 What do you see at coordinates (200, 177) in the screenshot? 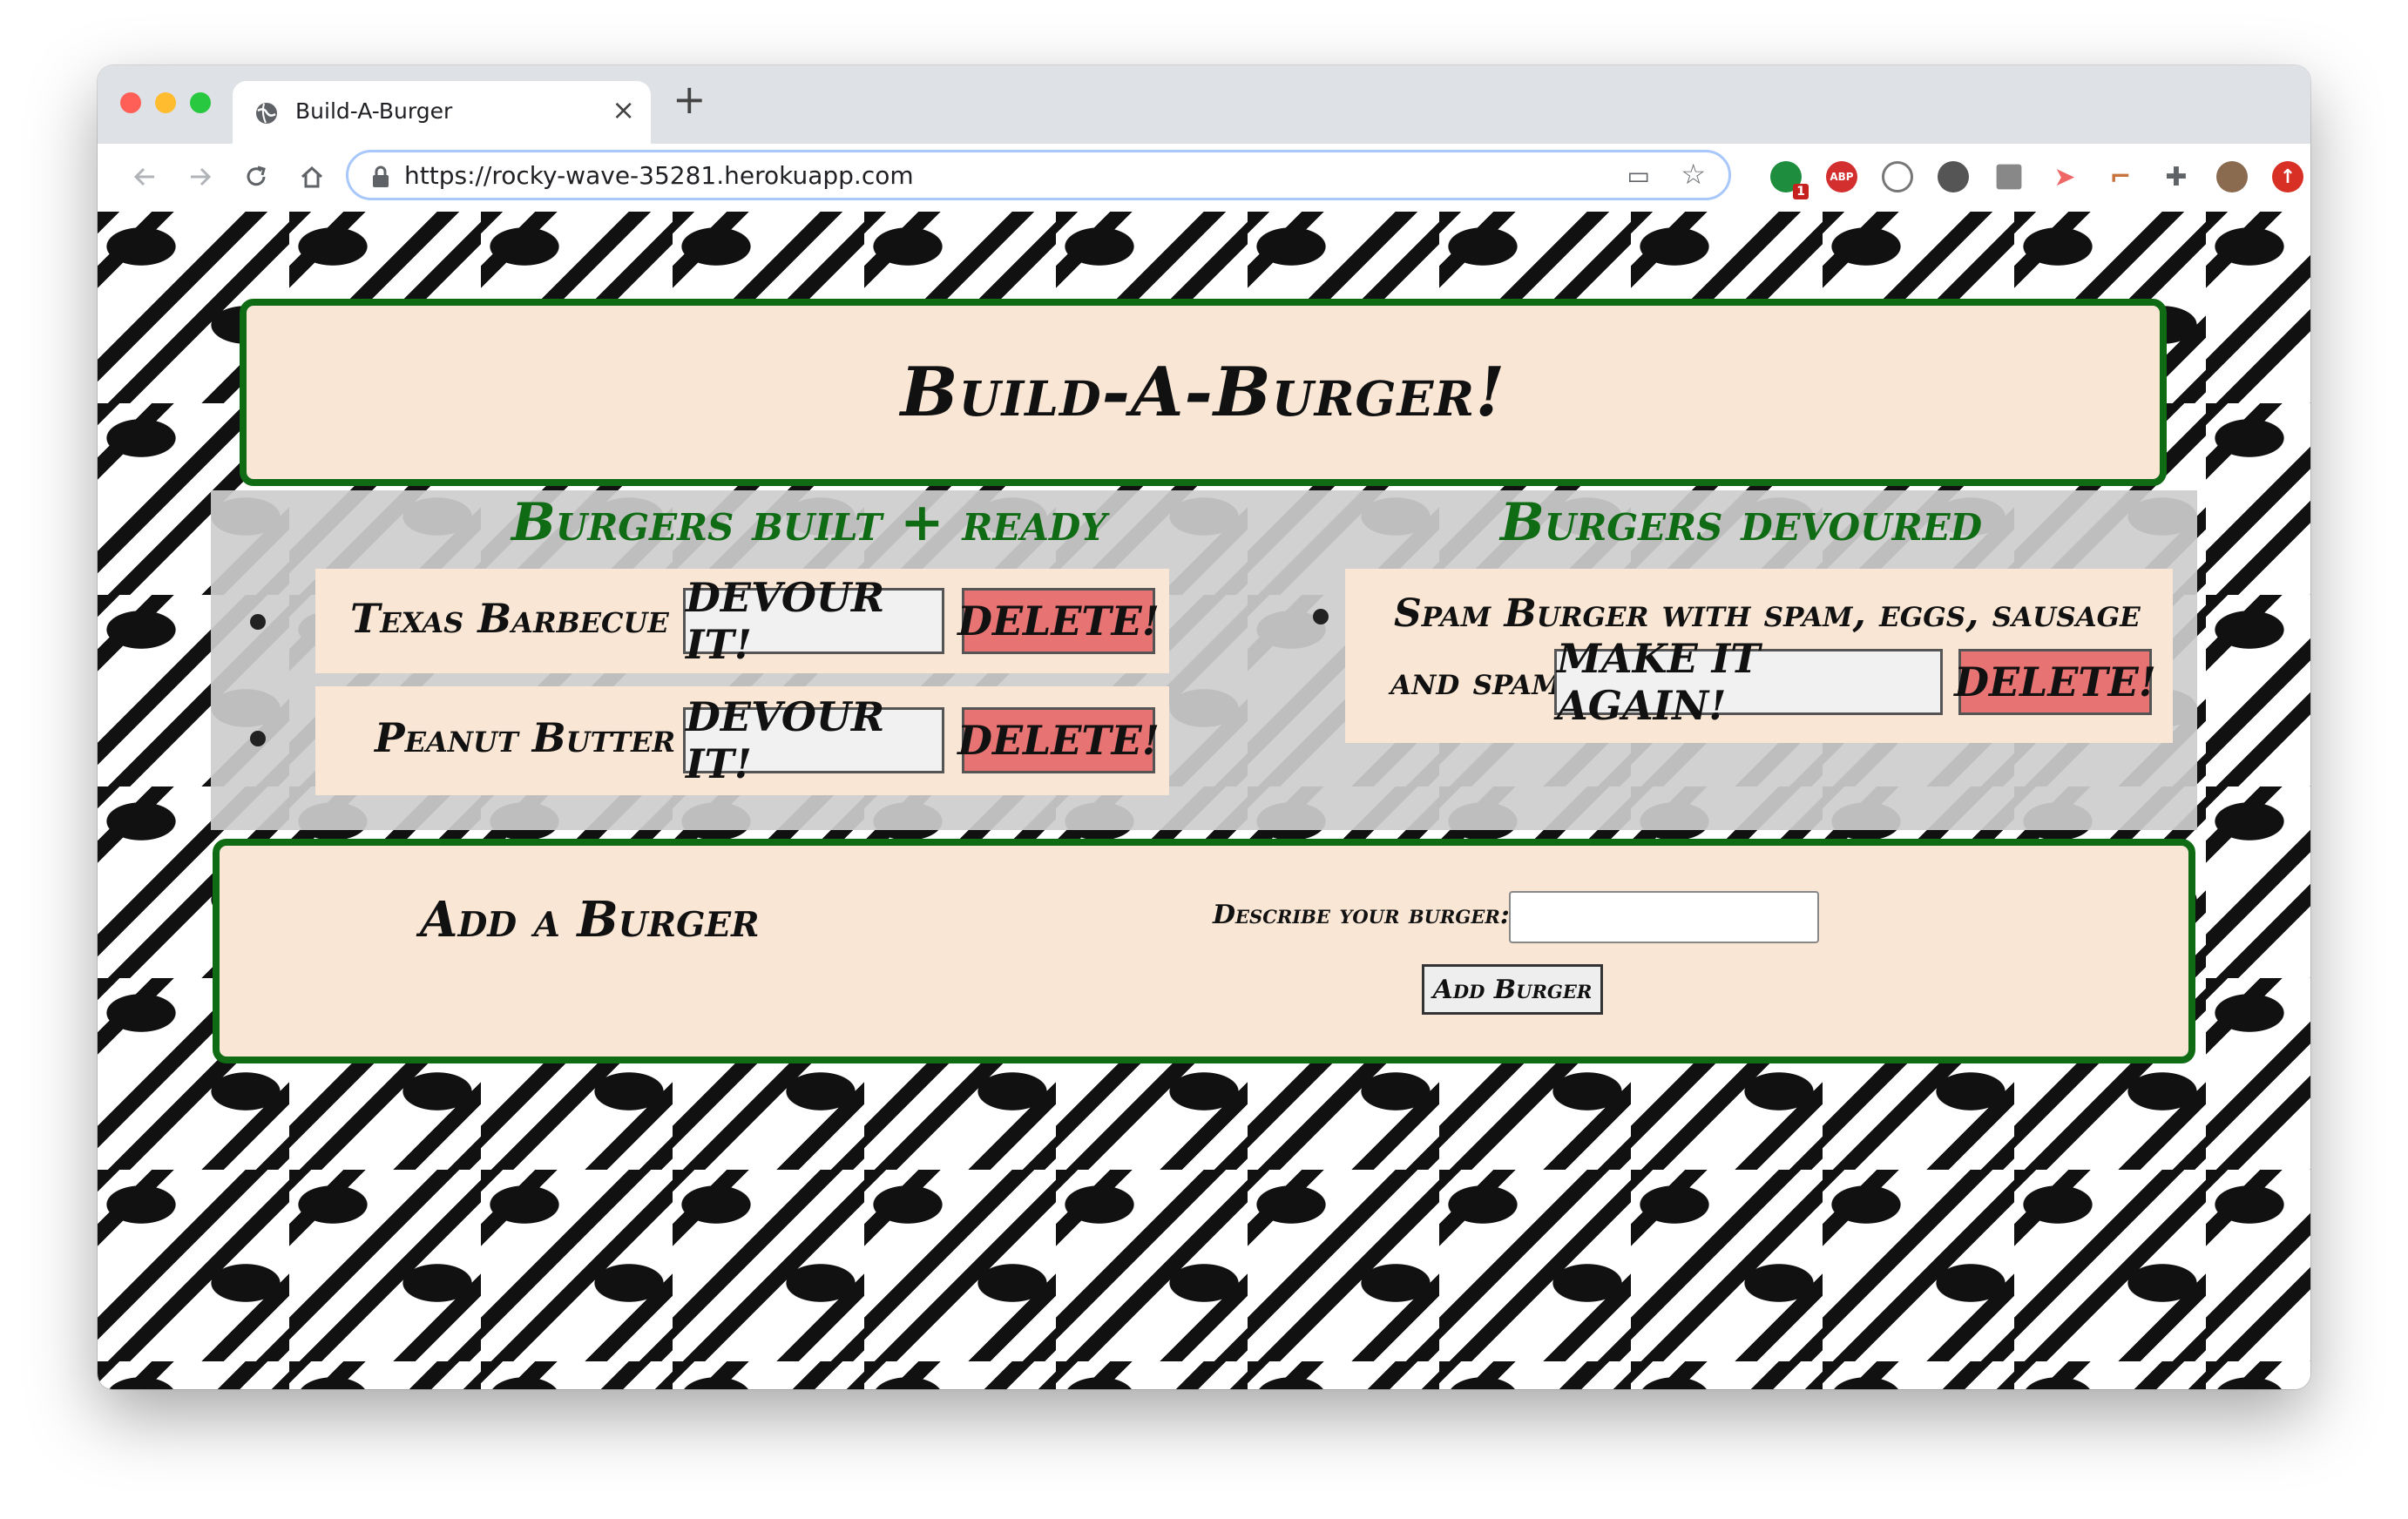
I see `forward-arrow-icon` at bounding box center [200, 177].